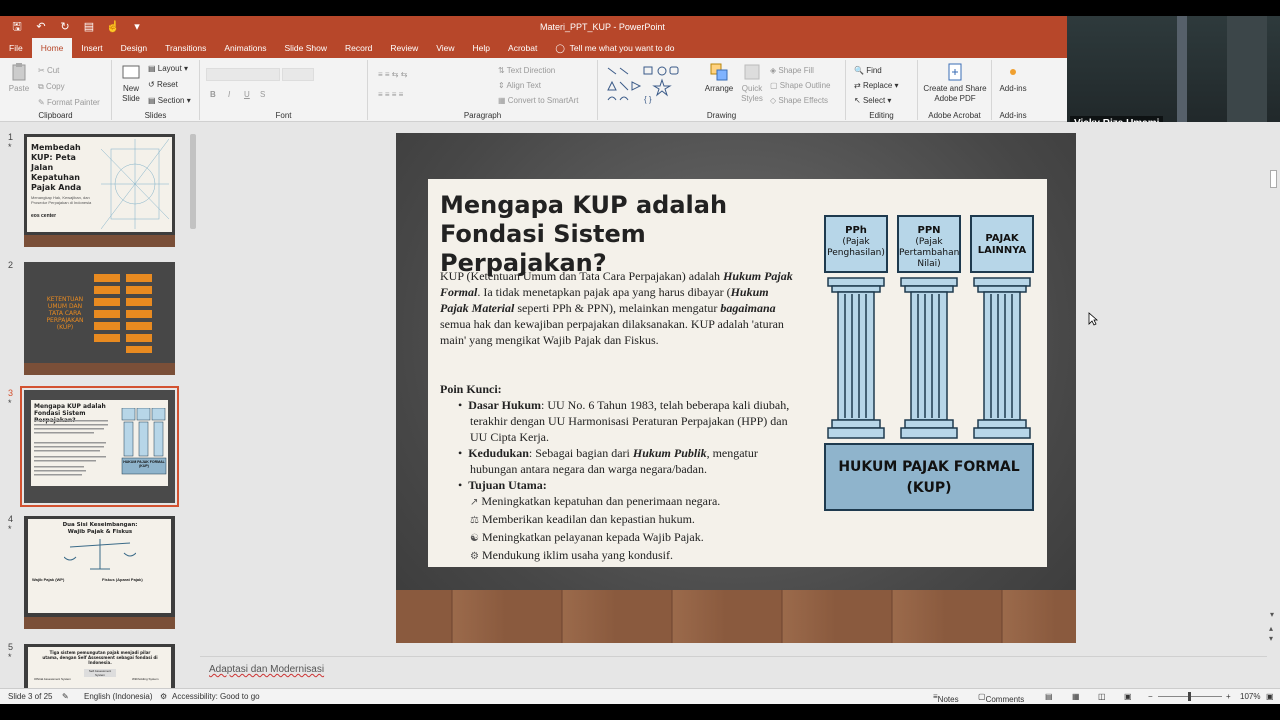 The width and height of the screenshot is (1280, 720). What do you see at coordinates (481, 48) in the screenshot?
I see `tab-help: Help` at bounding box center [481, 48].